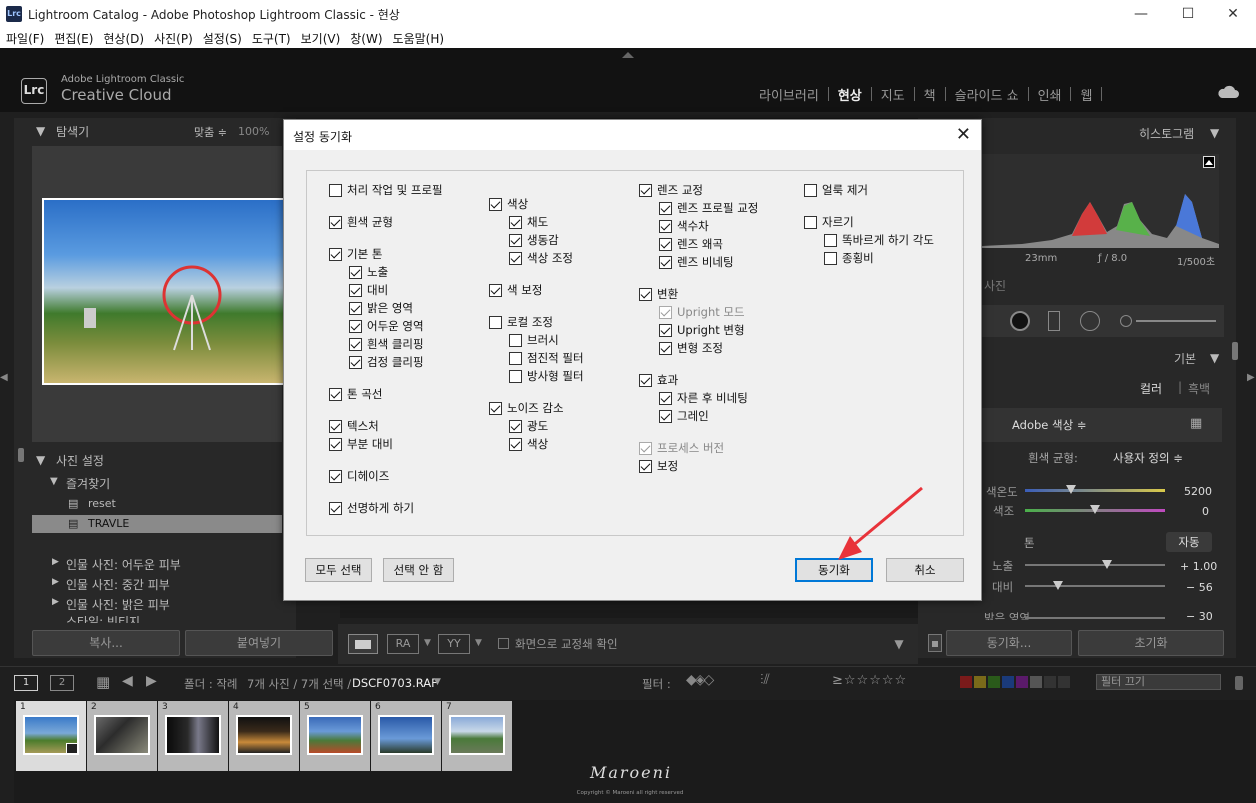 Image resolution: width=1256 pixels, height=803 pixels. Describe the element at coordinates (1054, 321) in the screenshot. I see `graduated-filter-icon` at that location.